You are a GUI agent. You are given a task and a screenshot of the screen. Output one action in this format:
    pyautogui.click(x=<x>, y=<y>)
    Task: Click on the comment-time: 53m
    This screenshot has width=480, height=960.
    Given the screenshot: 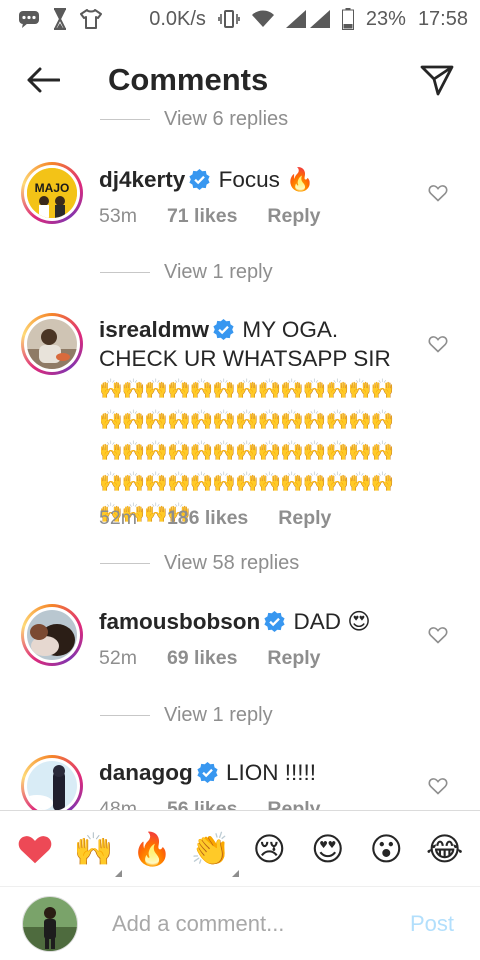 What is the action you would take?
    pyautogui.click(x=118, y=216)
    